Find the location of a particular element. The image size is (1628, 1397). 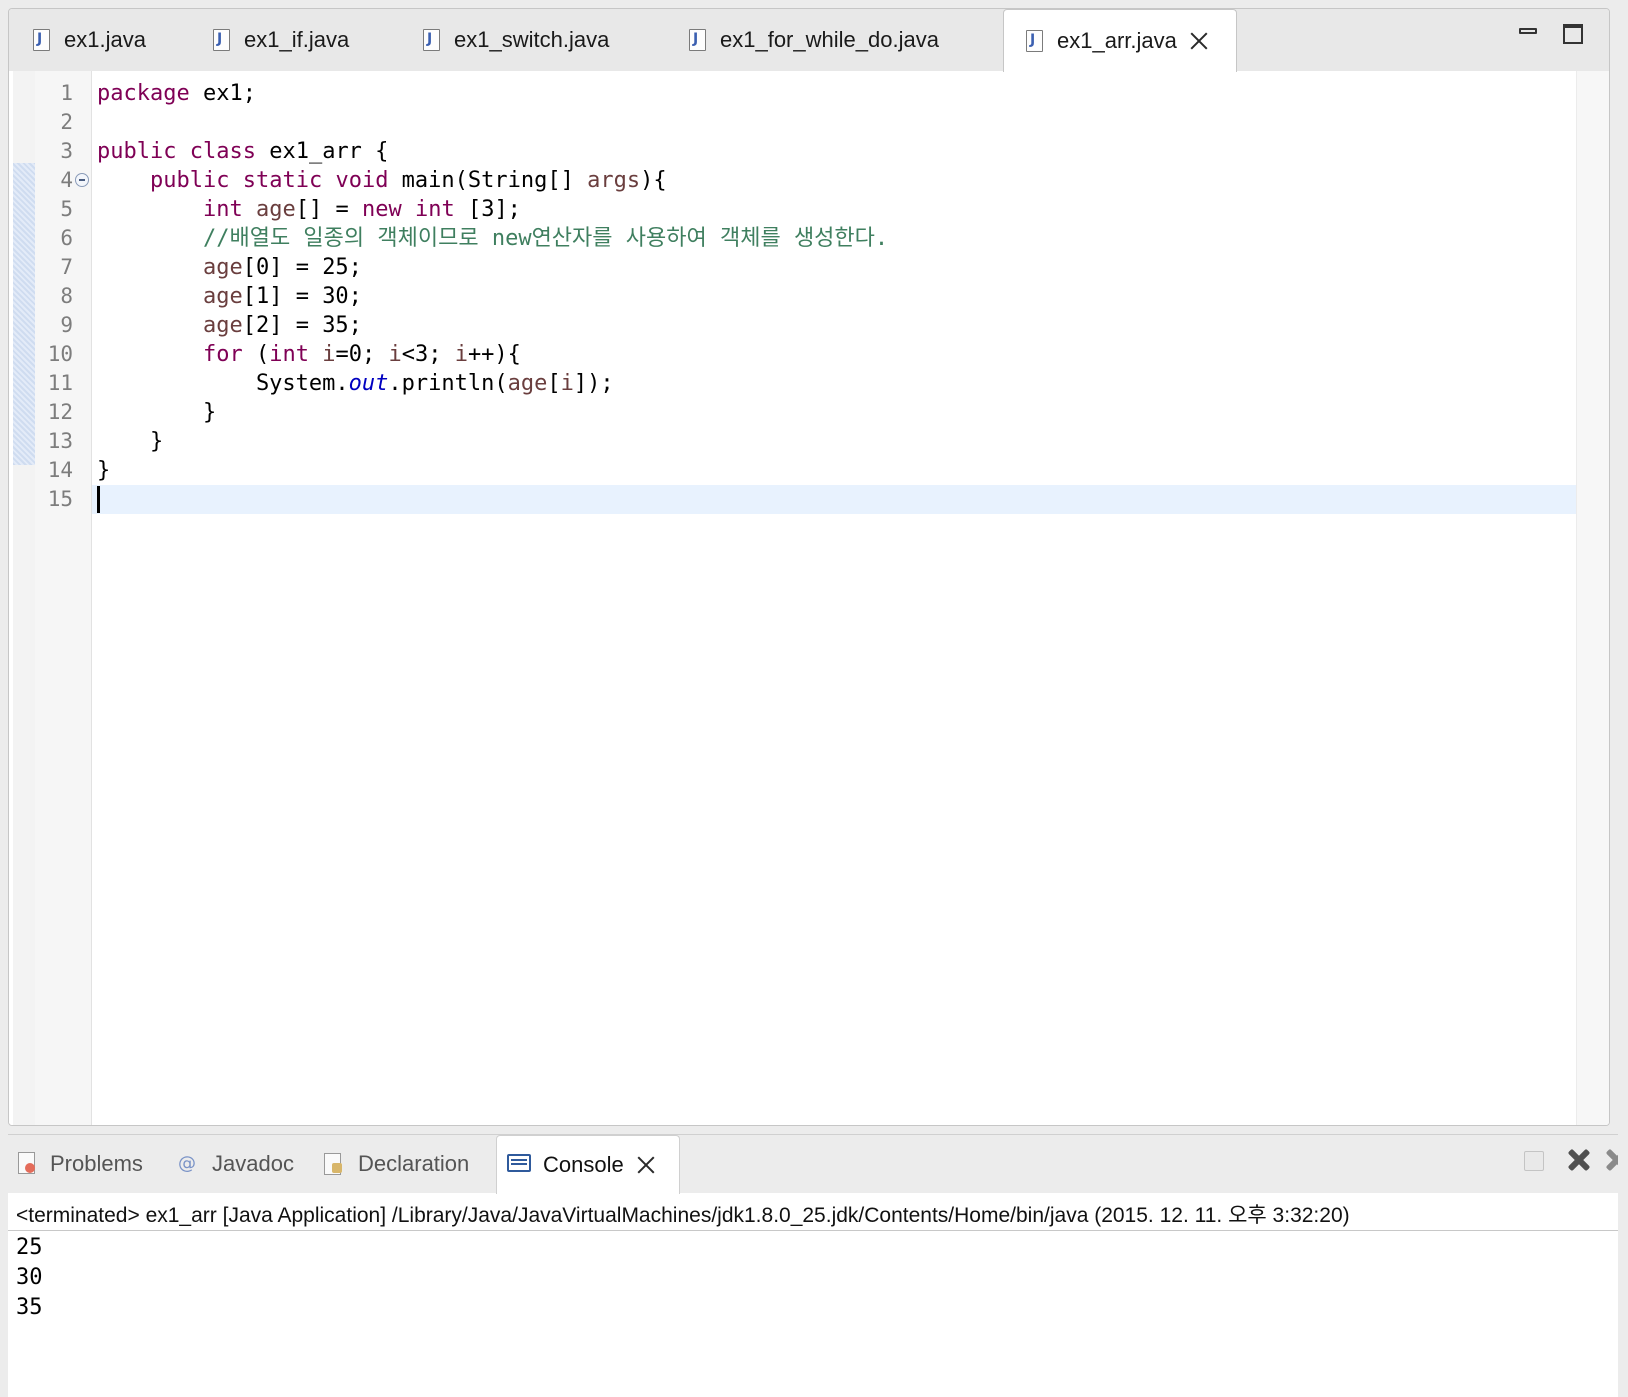

line-number: 2 is located at coordinates (66, 122).